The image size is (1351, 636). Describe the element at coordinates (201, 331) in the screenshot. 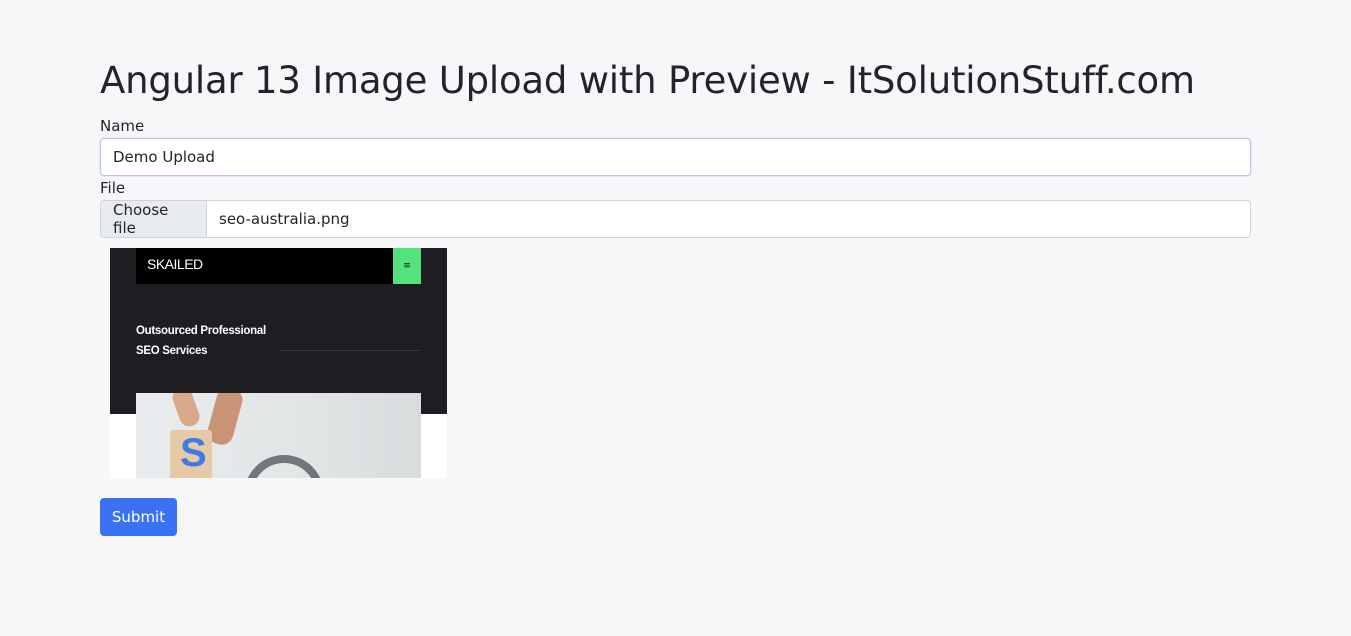

I see `preview-headline-line1: Outsourced Professional` at that location.